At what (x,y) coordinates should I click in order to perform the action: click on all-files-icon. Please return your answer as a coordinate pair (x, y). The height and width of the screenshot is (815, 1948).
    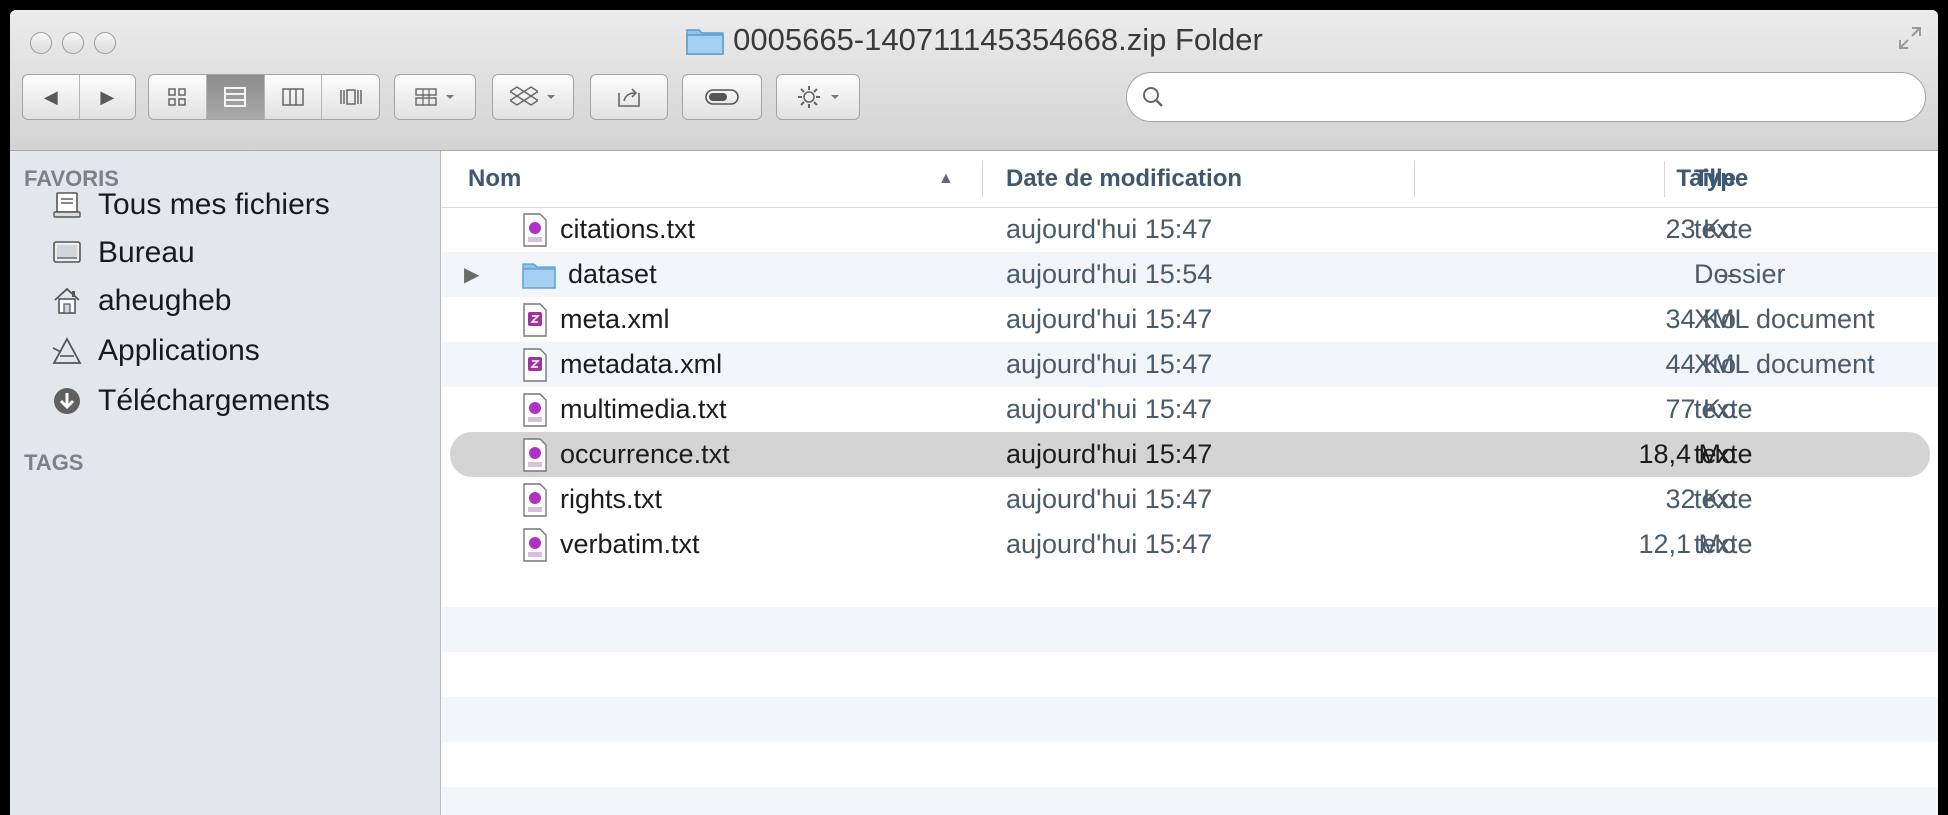
    Looking at the image, I should click on (67, 205).